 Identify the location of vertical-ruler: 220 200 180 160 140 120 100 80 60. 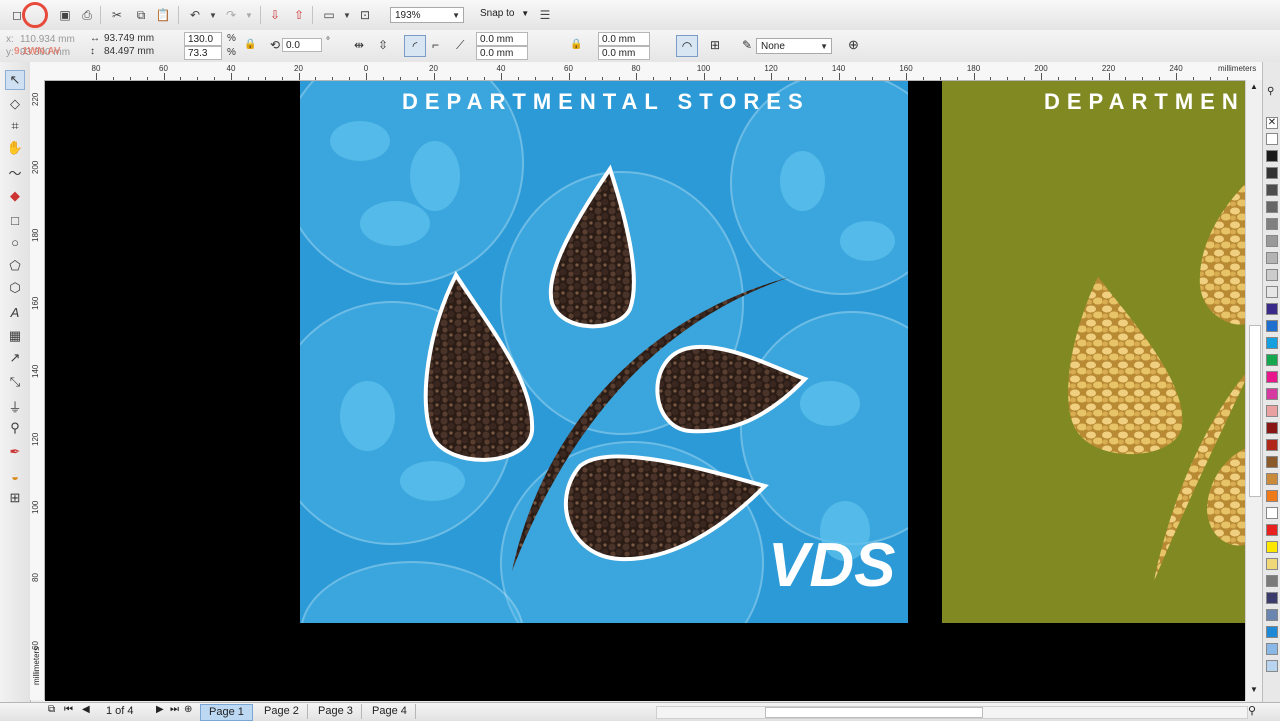
(37, 390).